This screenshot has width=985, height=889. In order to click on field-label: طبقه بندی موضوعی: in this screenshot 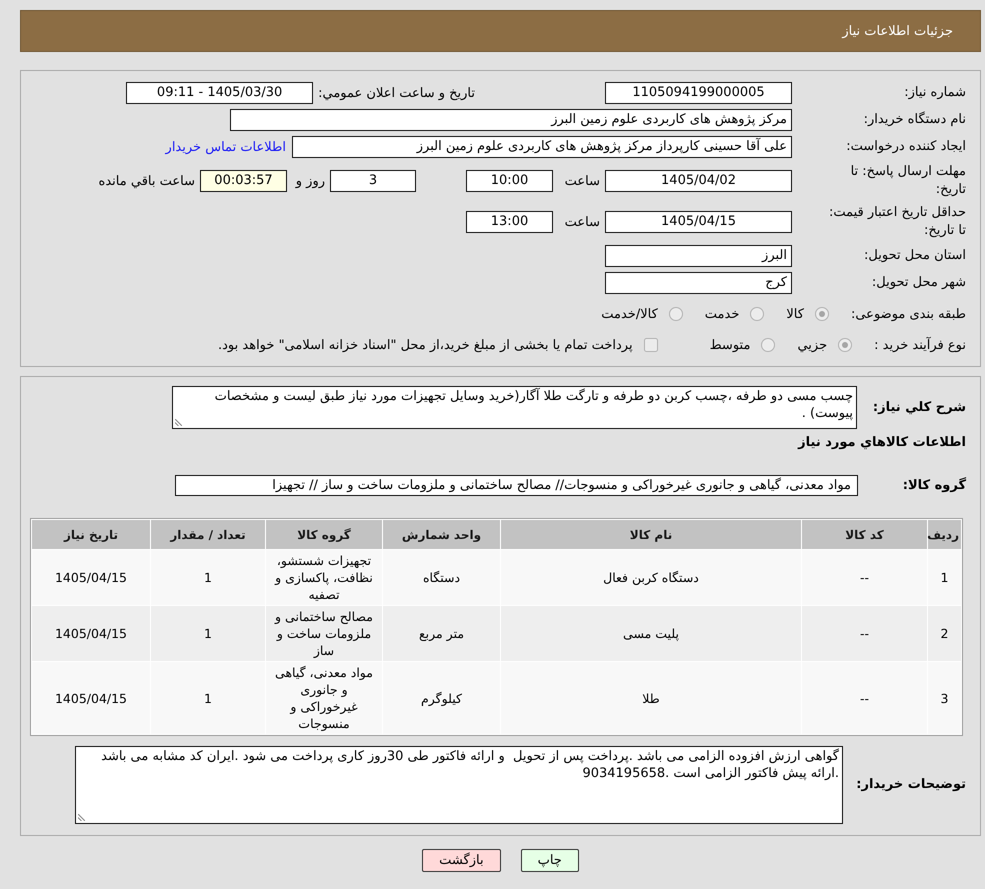, I will do `click(908, 314)`.